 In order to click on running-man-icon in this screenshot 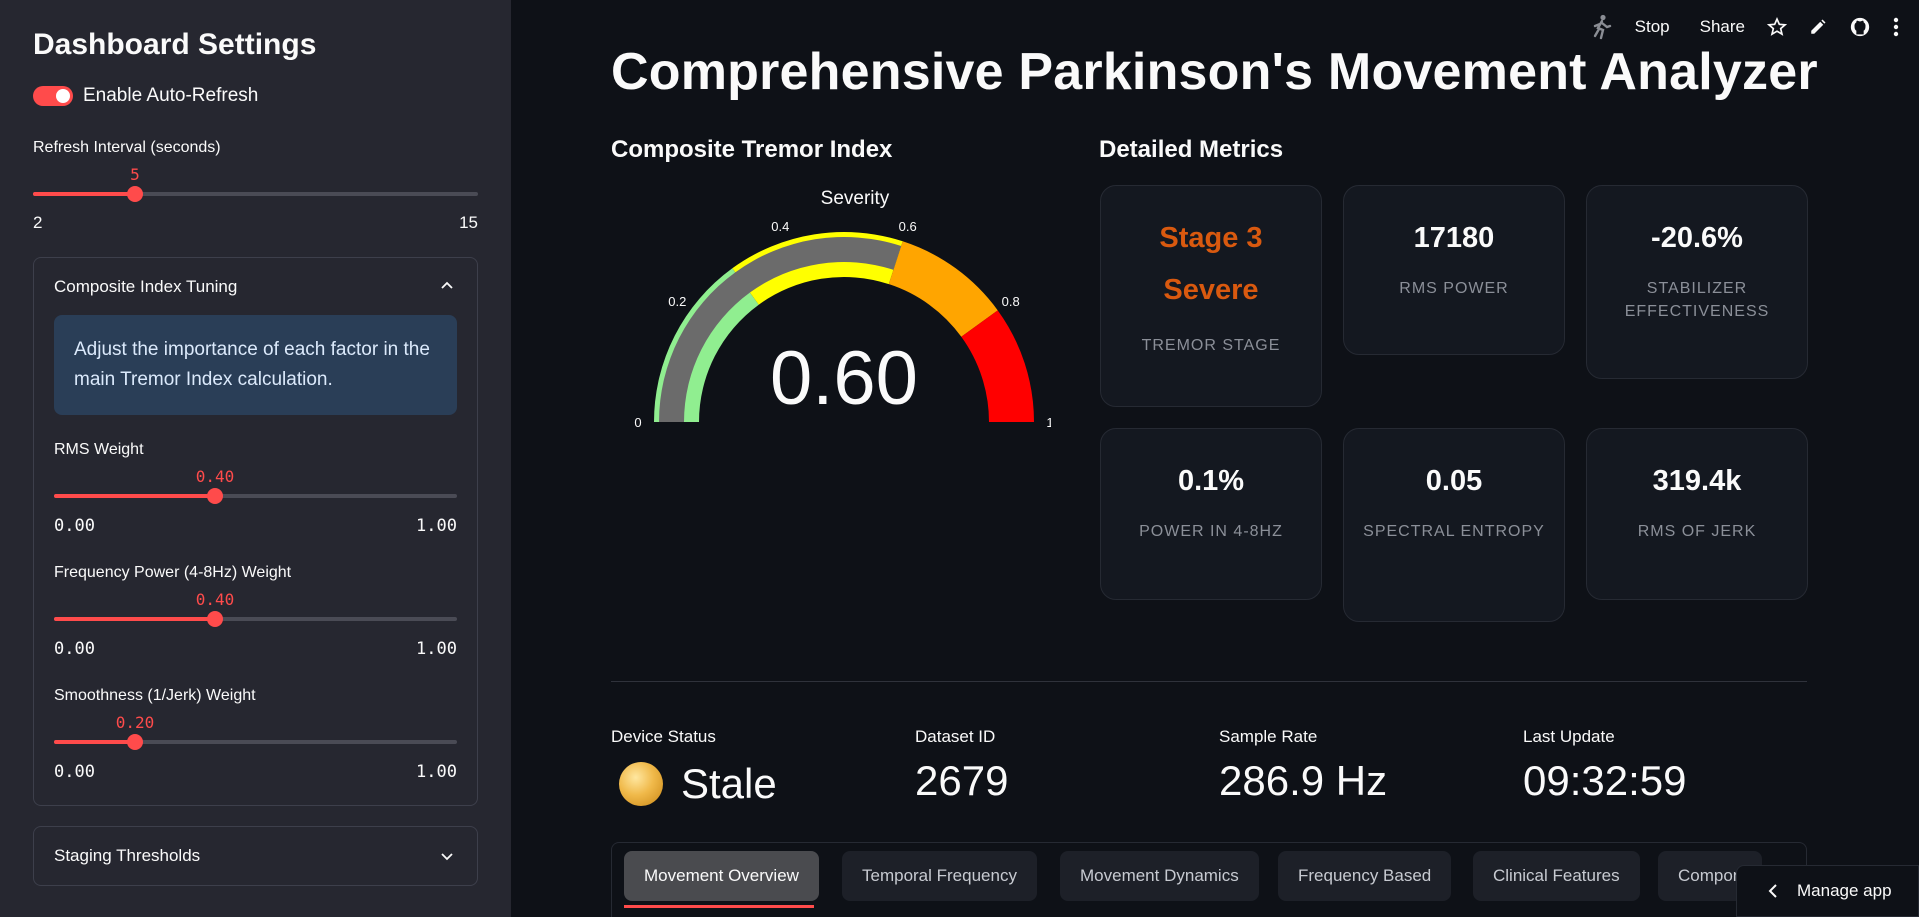, I will do `click(1601, 27)`.